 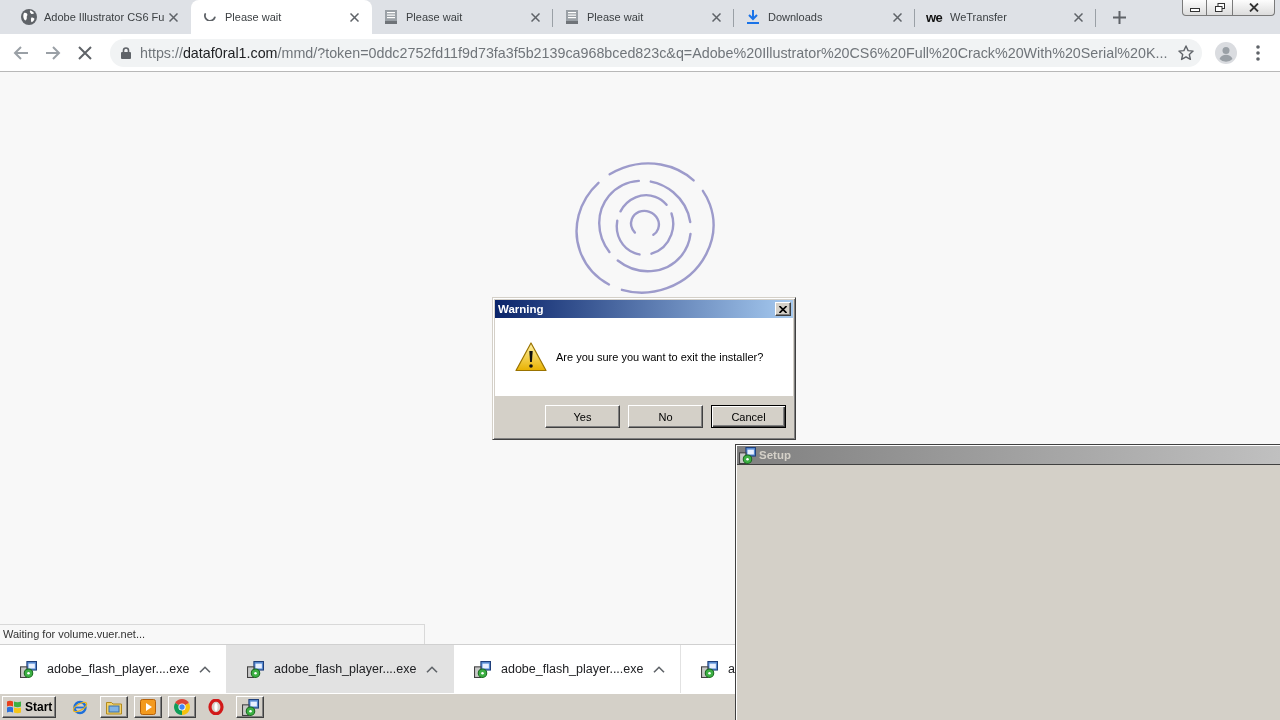 I want to click on back-icon, so click(x=21, y=52).